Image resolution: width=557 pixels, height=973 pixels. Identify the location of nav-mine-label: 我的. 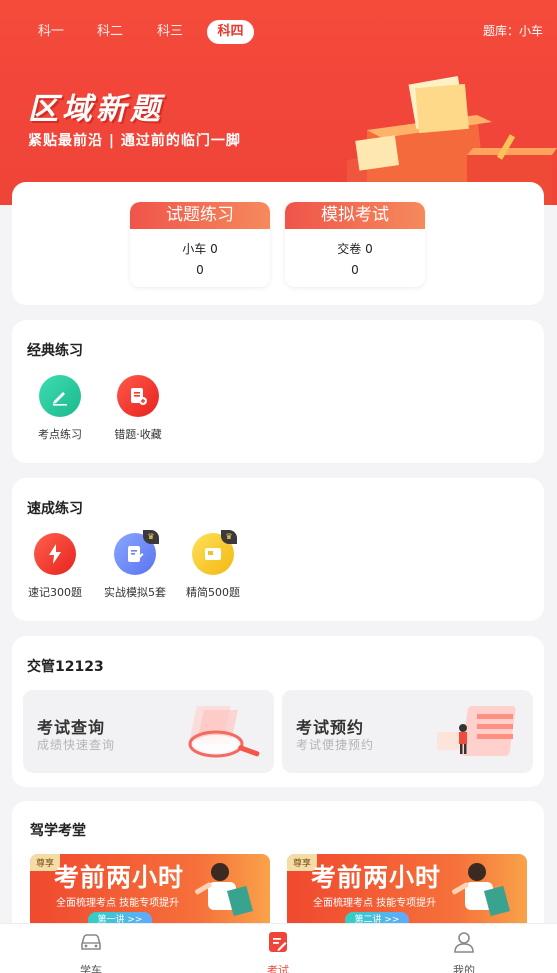
(464, 968).